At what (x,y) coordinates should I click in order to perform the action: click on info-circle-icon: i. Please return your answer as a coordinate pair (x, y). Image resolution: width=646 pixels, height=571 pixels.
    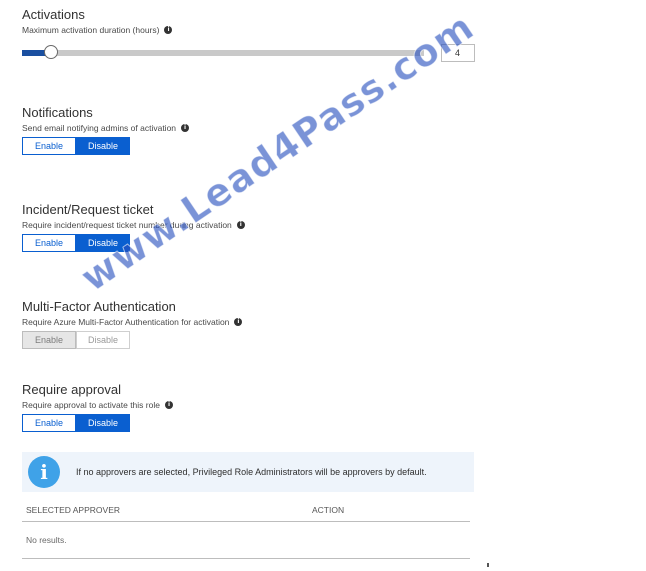
    Looking at the image, I should click on (44, 472).